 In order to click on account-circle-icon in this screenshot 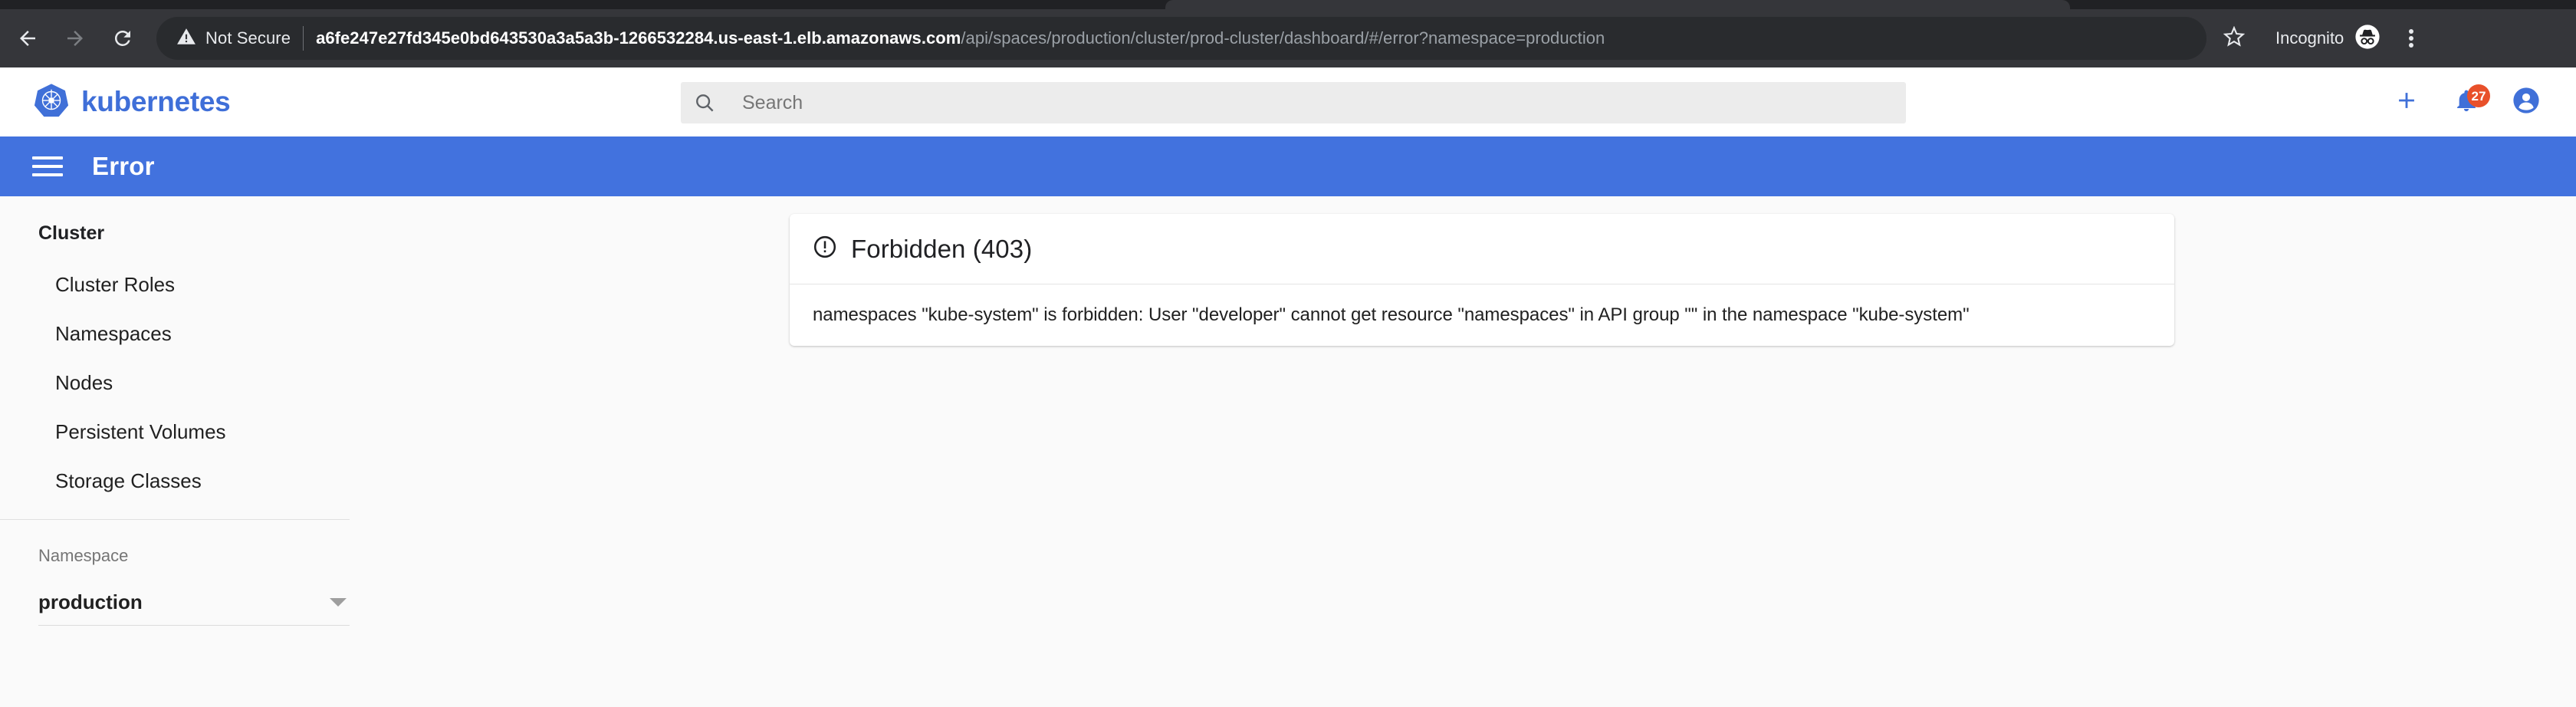, I will do `click(2526, 102)`.